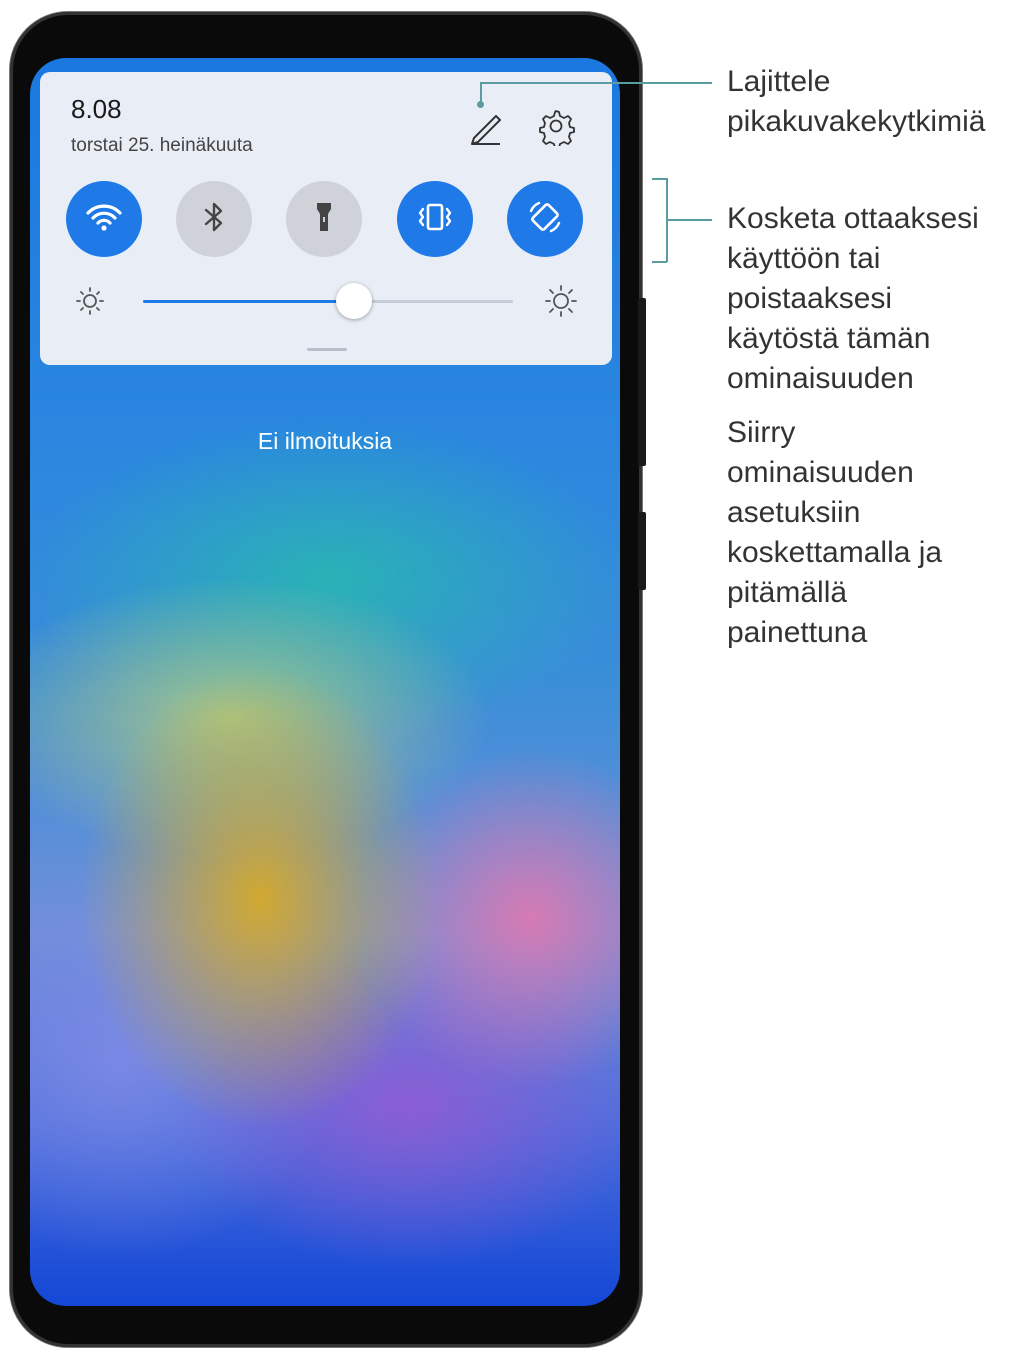 This screenshot has height=1351, width=1017. Describe the element at coordinates (689, 220) in the screenshot. I see `toggle-callout-line` at that location.